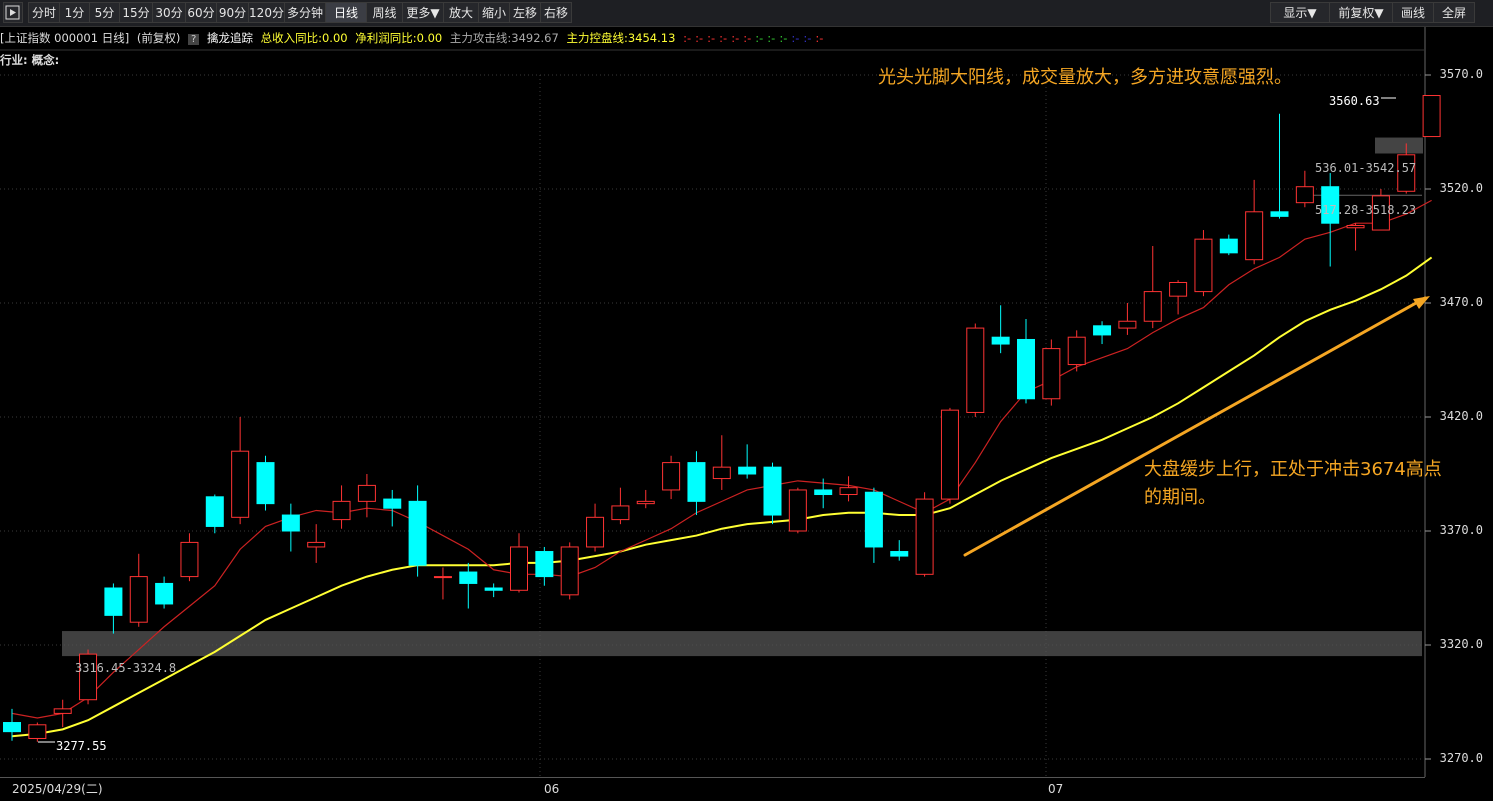 The width and height of the screenshot is (1493, 801). What do you see at coordinates (1195, 426) in the screenshot?
I see `trend-arrow-line` at bounding box center [1195, 426].